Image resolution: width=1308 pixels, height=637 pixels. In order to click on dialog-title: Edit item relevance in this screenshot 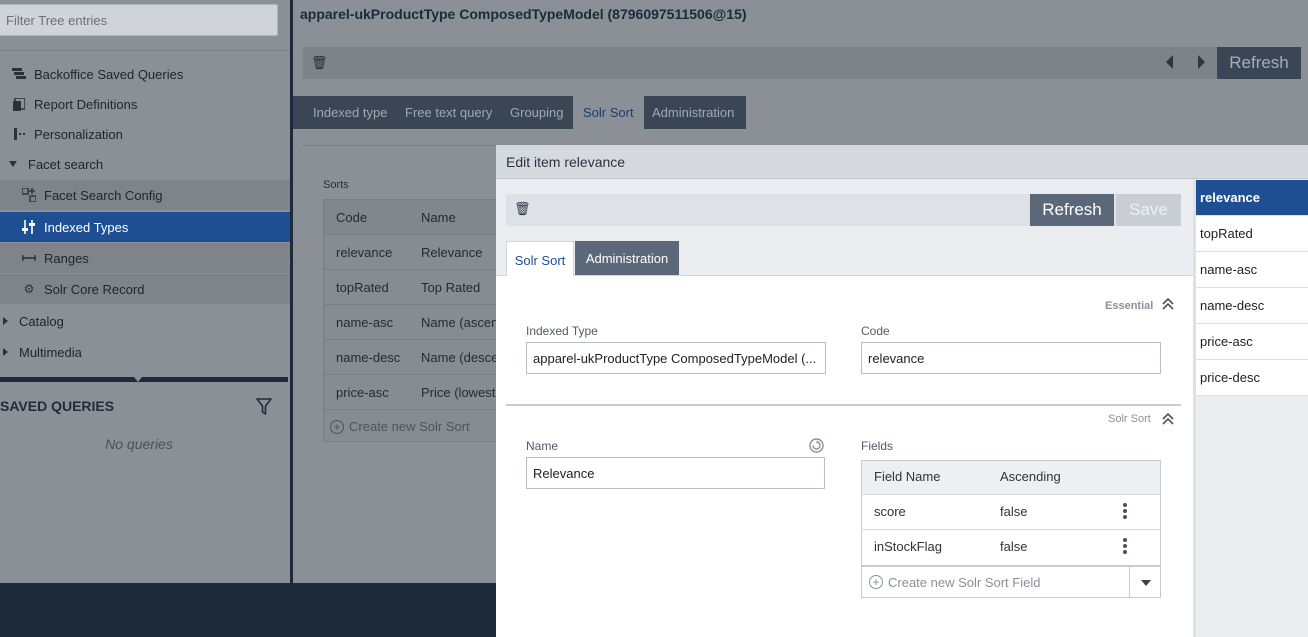, I will do `click(566, 162)`.